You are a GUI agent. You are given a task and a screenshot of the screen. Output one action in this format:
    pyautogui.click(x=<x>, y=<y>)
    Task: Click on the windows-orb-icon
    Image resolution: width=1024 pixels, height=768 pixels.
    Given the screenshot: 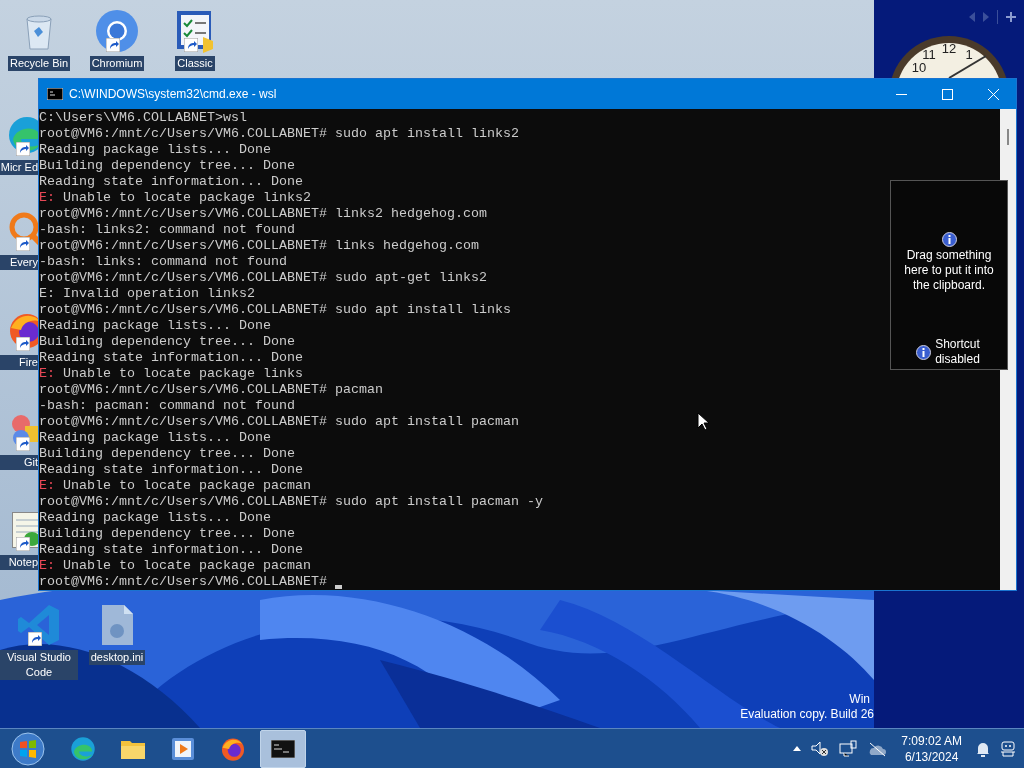 What is the action you would take?
    pyautogui.click(x=28, y=748)
    